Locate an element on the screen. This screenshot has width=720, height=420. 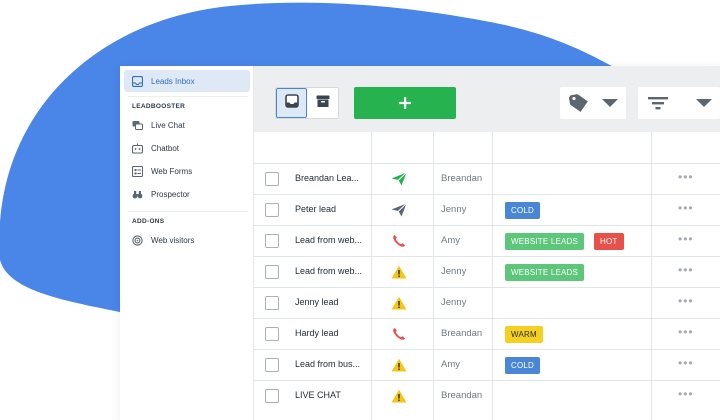
sidebar-item-prospector: Prospector is located at coordinates (187, 194).